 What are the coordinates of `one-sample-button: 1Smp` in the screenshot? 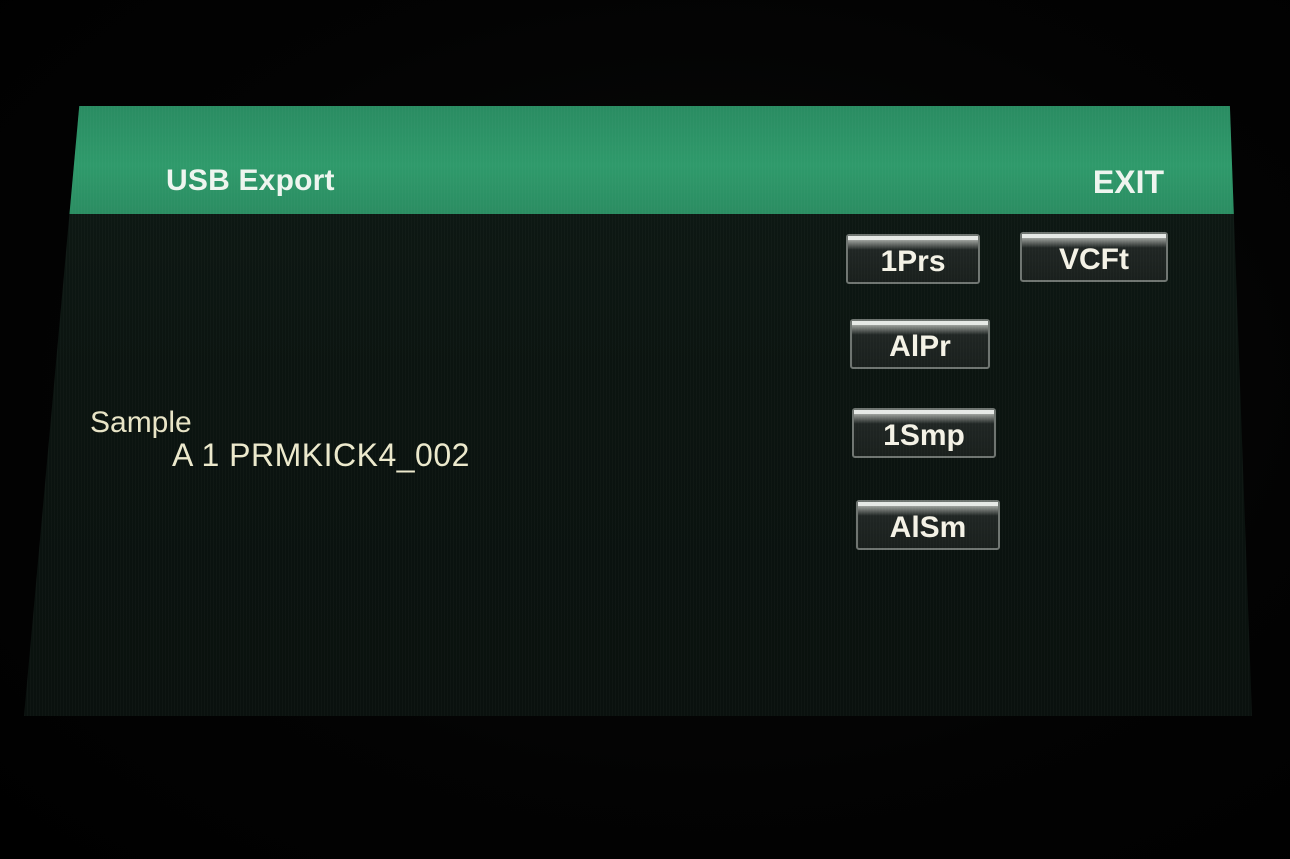 It's located at (924, 433).